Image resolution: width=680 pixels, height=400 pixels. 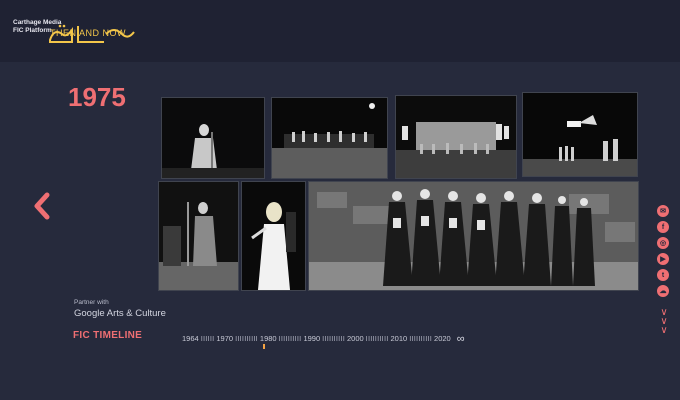 I want to click on photo-singer-stage, so click(x=213, y=138).